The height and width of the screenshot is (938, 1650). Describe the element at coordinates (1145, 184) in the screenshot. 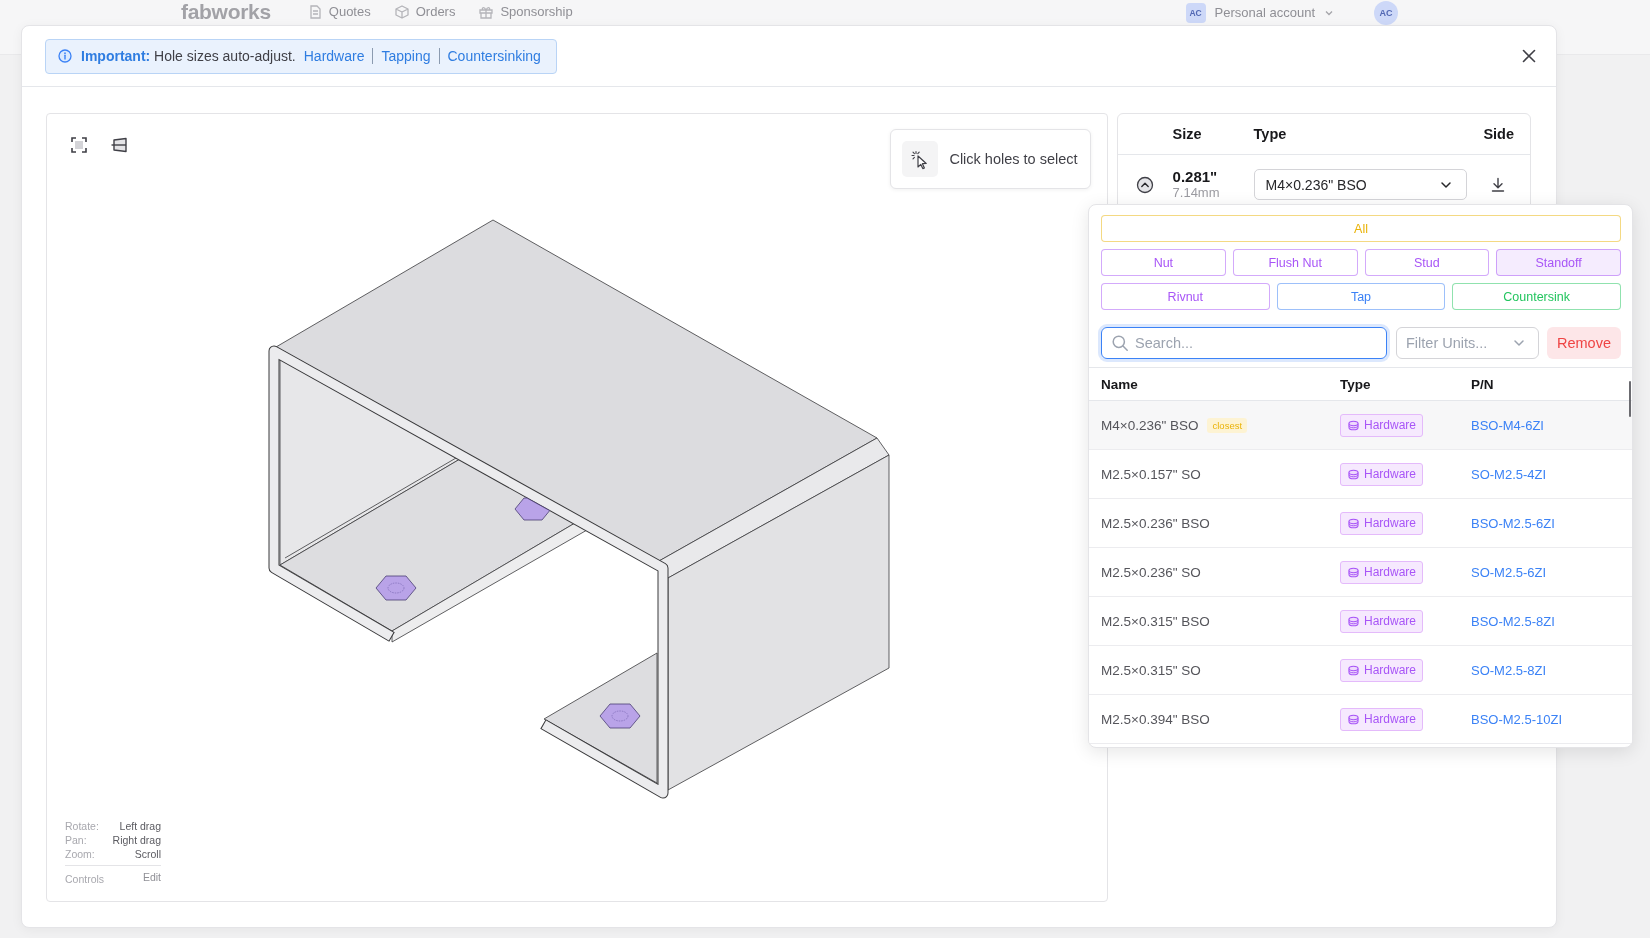

I see `chevron-up-circle-icon` at that location.